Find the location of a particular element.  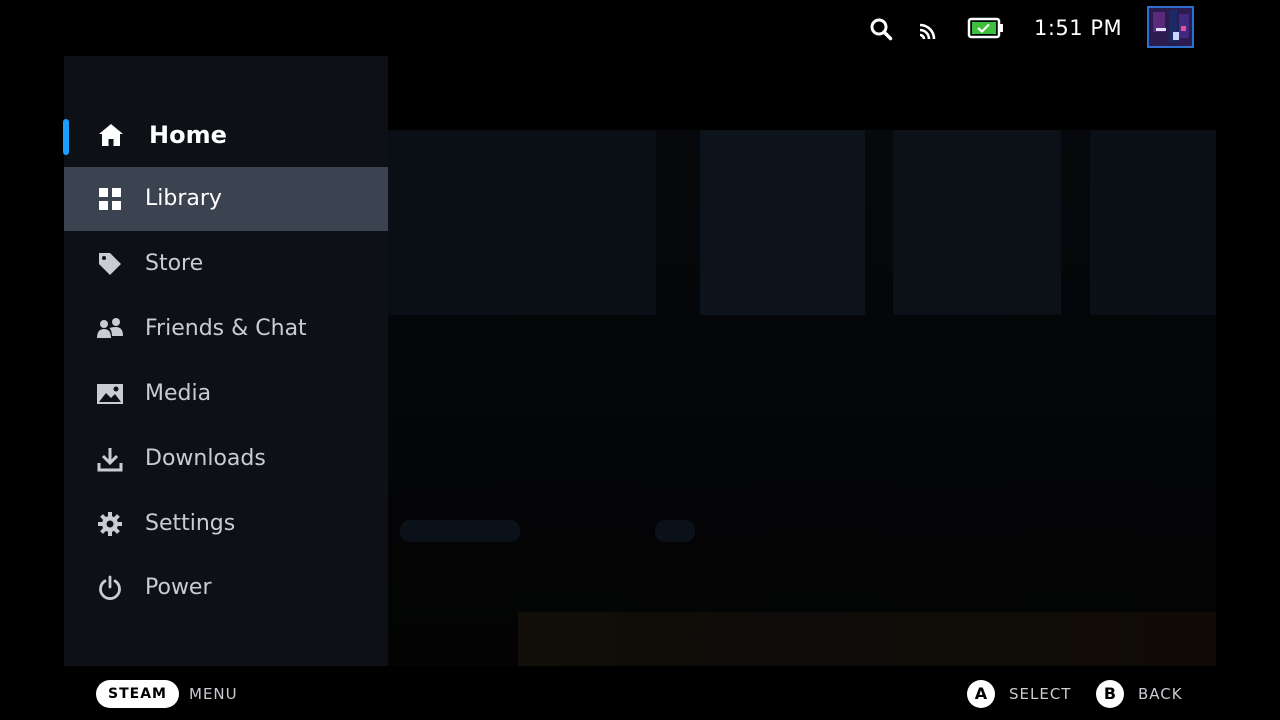

library-grid-icon is located at coordinates (110, 199).